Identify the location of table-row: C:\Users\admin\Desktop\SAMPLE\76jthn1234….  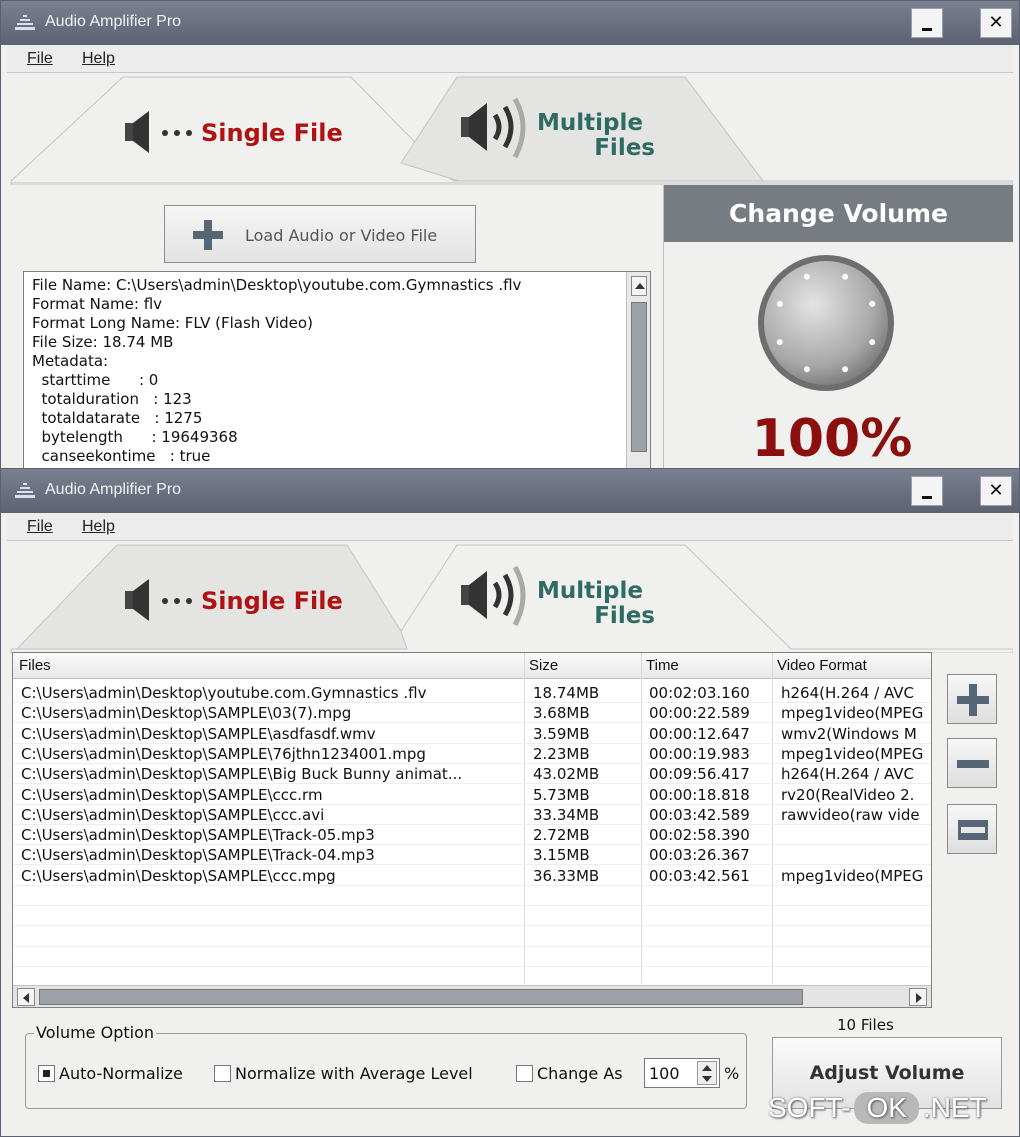
(472, 754).